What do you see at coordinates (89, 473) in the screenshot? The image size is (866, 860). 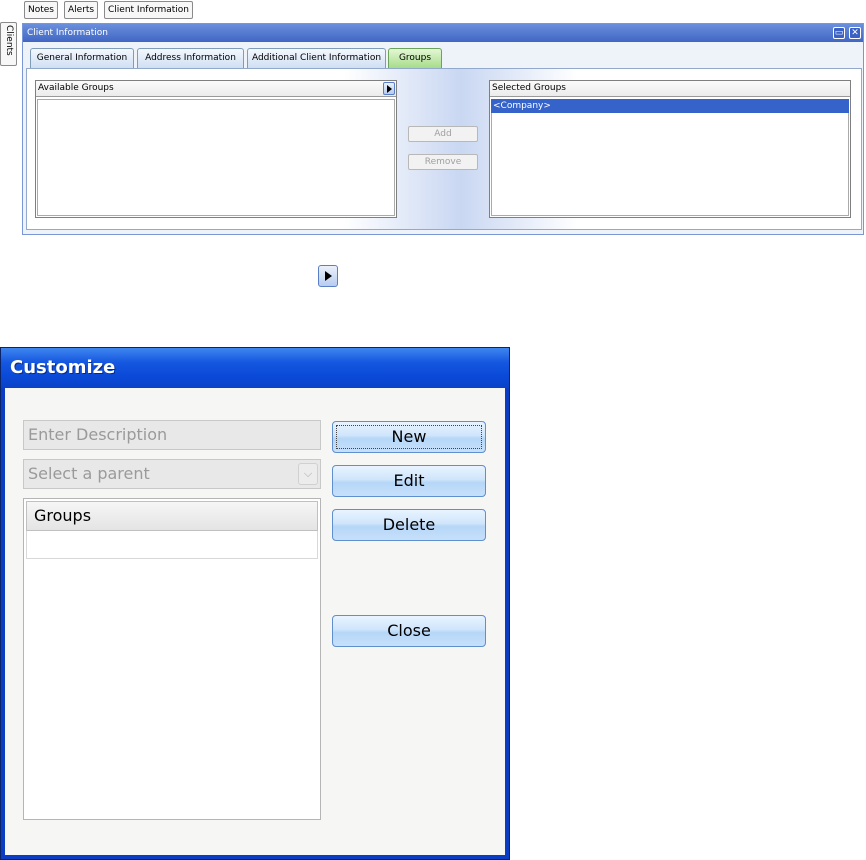 I see `parent-select-value: Select a parent` at bounding box center [89, 473].